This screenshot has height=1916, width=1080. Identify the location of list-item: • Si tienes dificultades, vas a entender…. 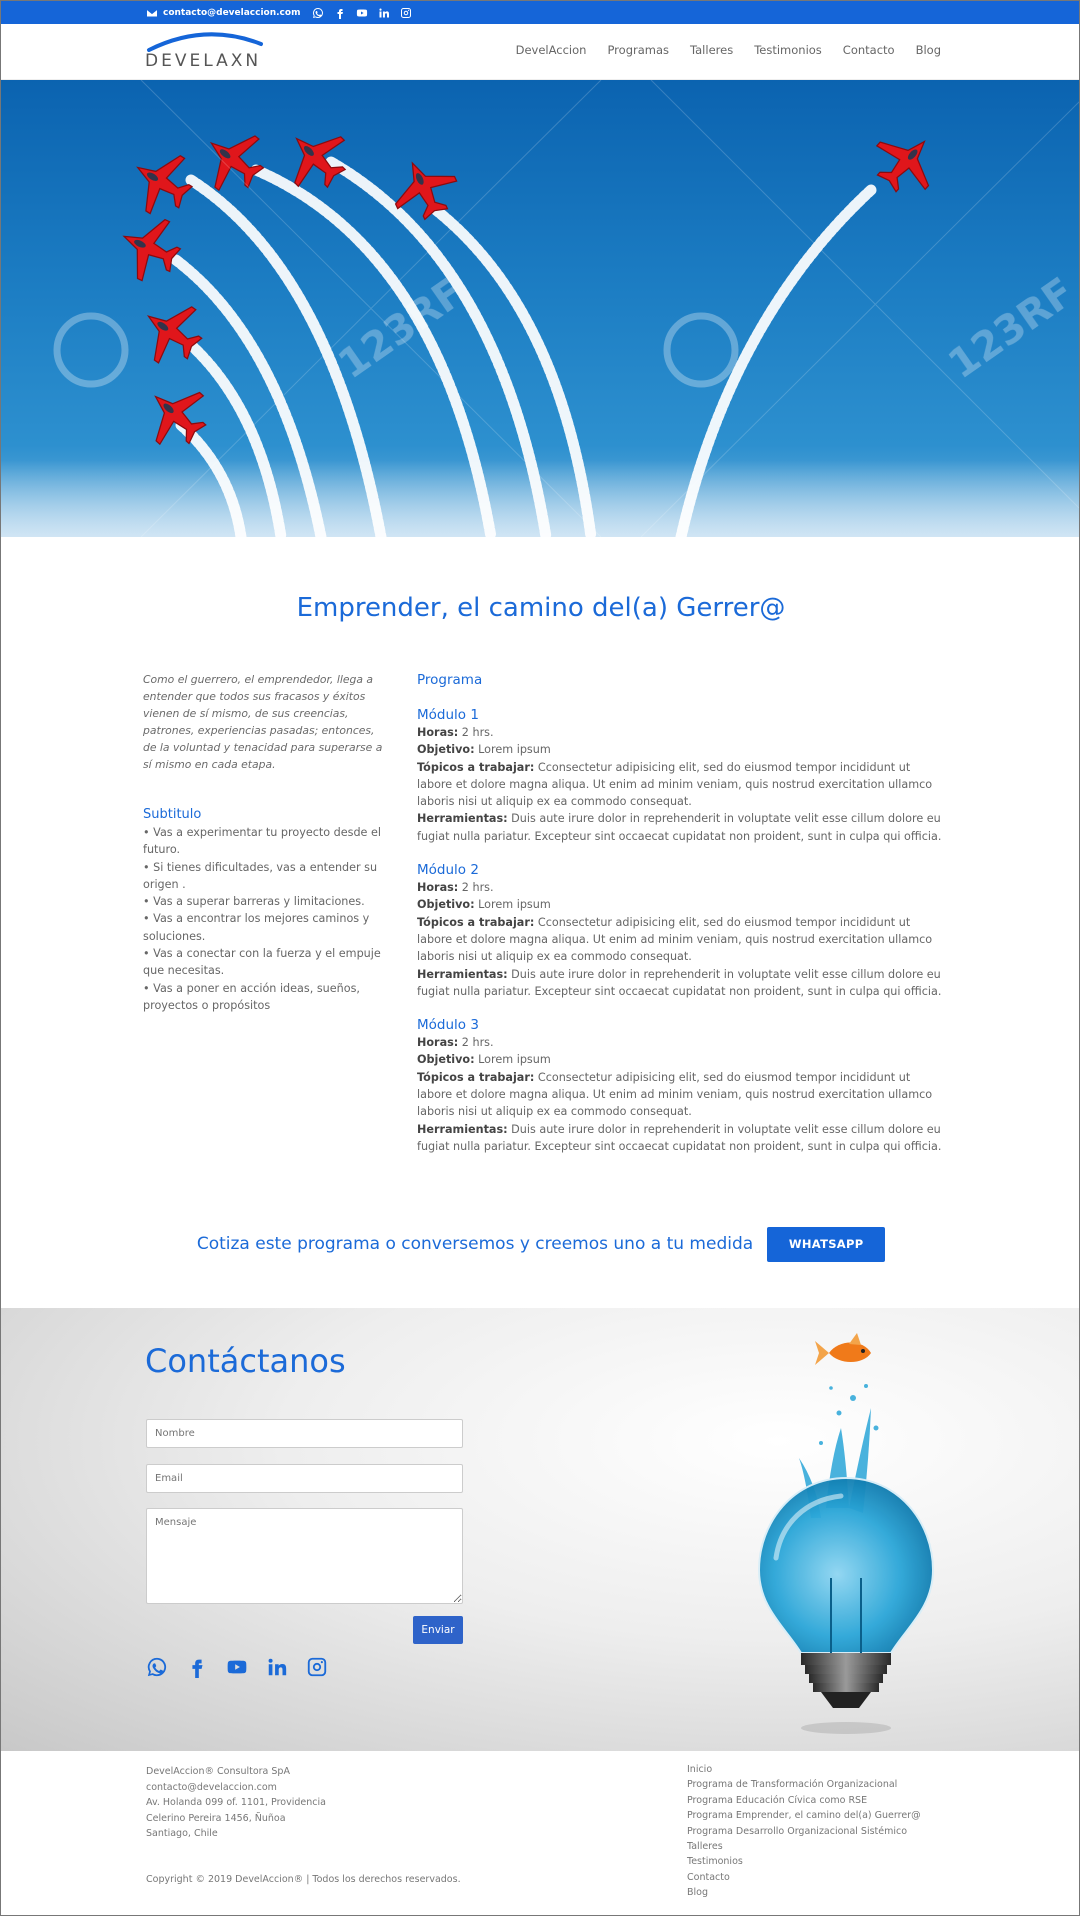
(260, 875).